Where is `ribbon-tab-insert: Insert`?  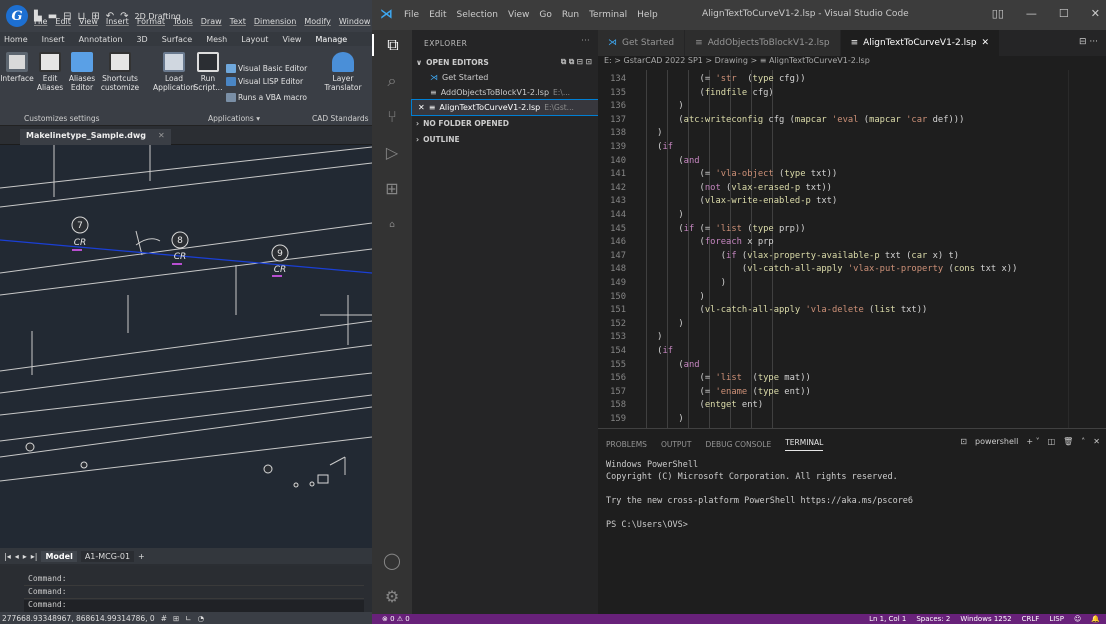 ribbon-tab-insert: Insert is located at coordinates (53, 39).